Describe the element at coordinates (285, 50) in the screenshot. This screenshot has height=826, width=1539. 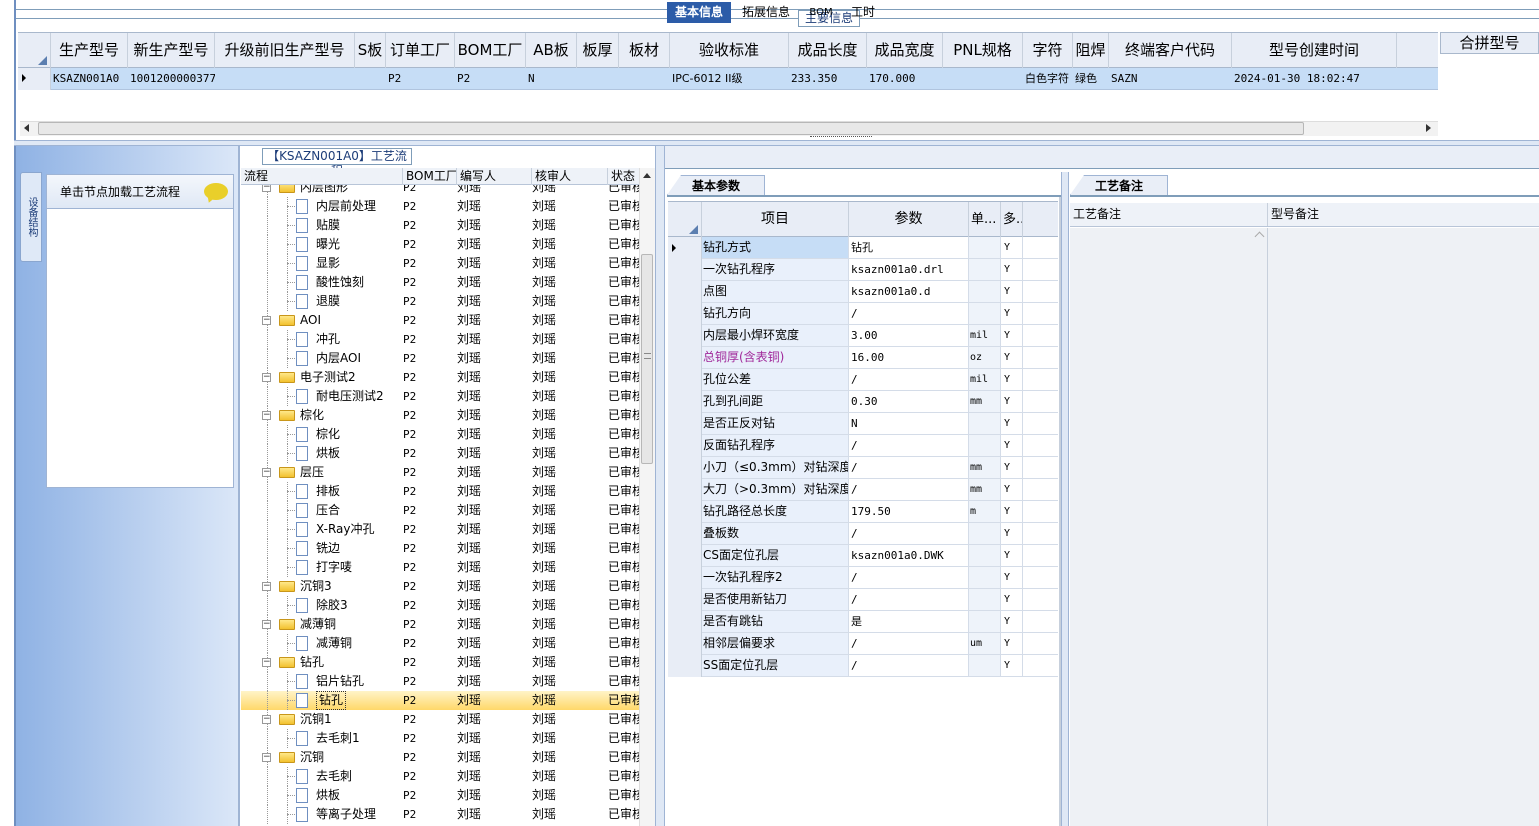
I see `col-header-2: 升级前旧生产型号` at that location.